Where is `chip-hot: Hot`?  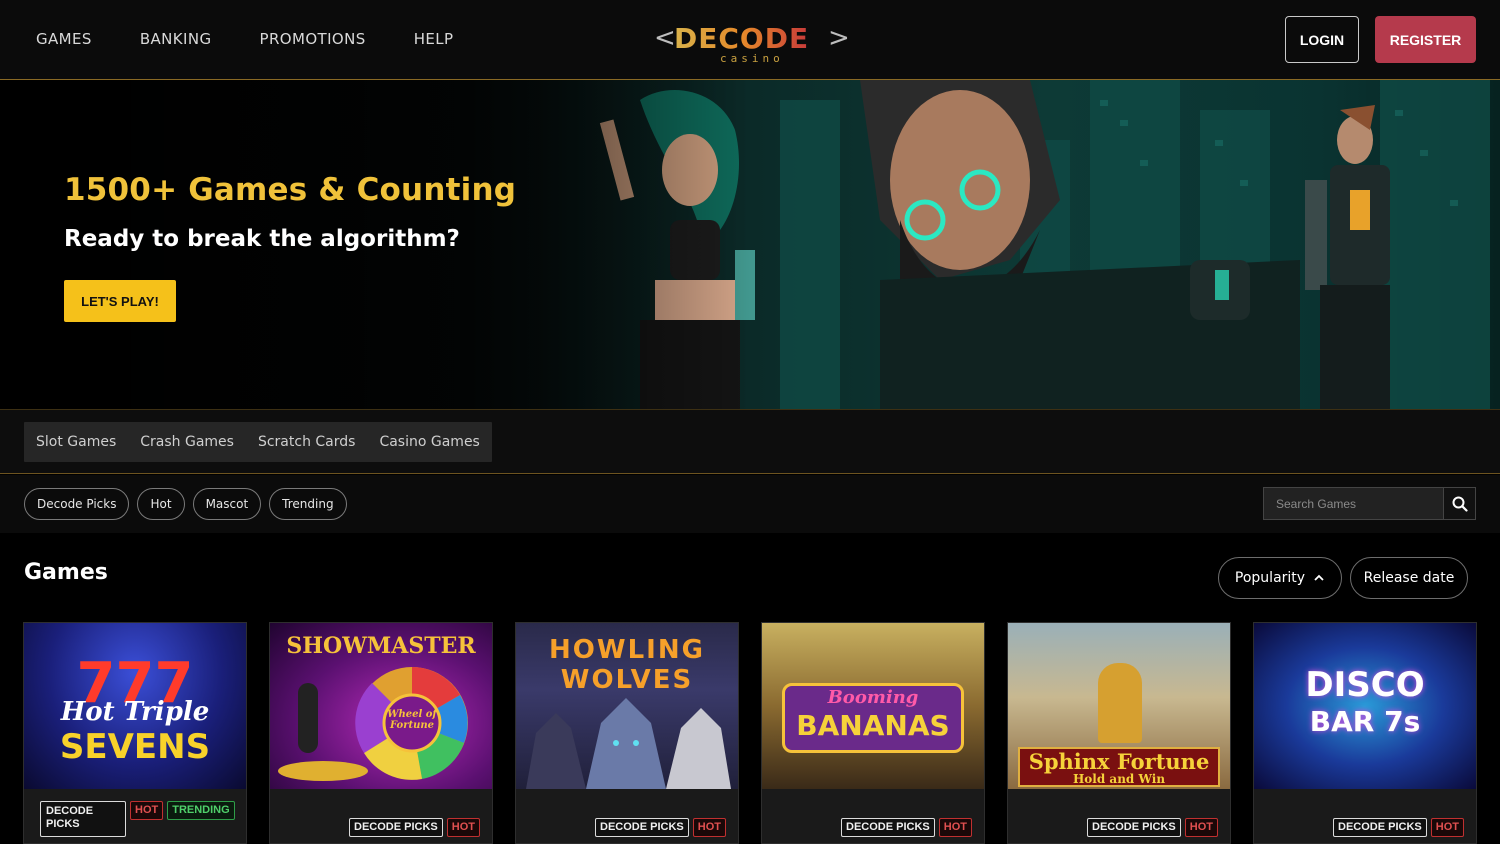 chip-hot: Hot is located at coordinates (161, 504).